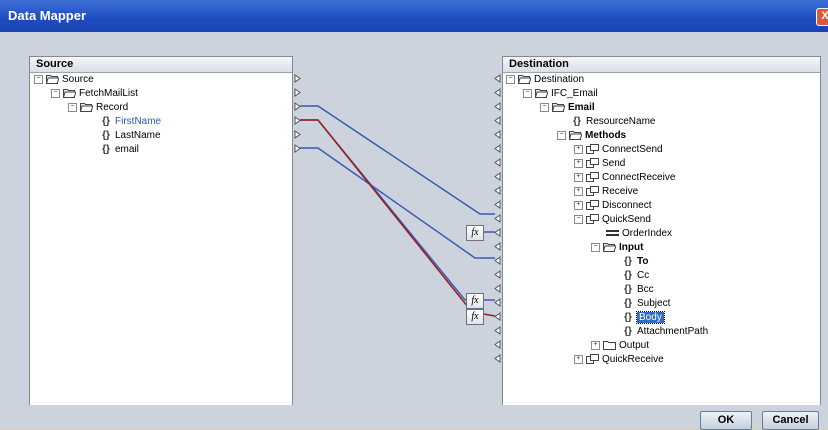 Image resolution: width=828 pixels, height=430 pixels. Describe the element at coordinates (790, 420) in the screenshot. I see `cancel-button: Cancel` at that location.